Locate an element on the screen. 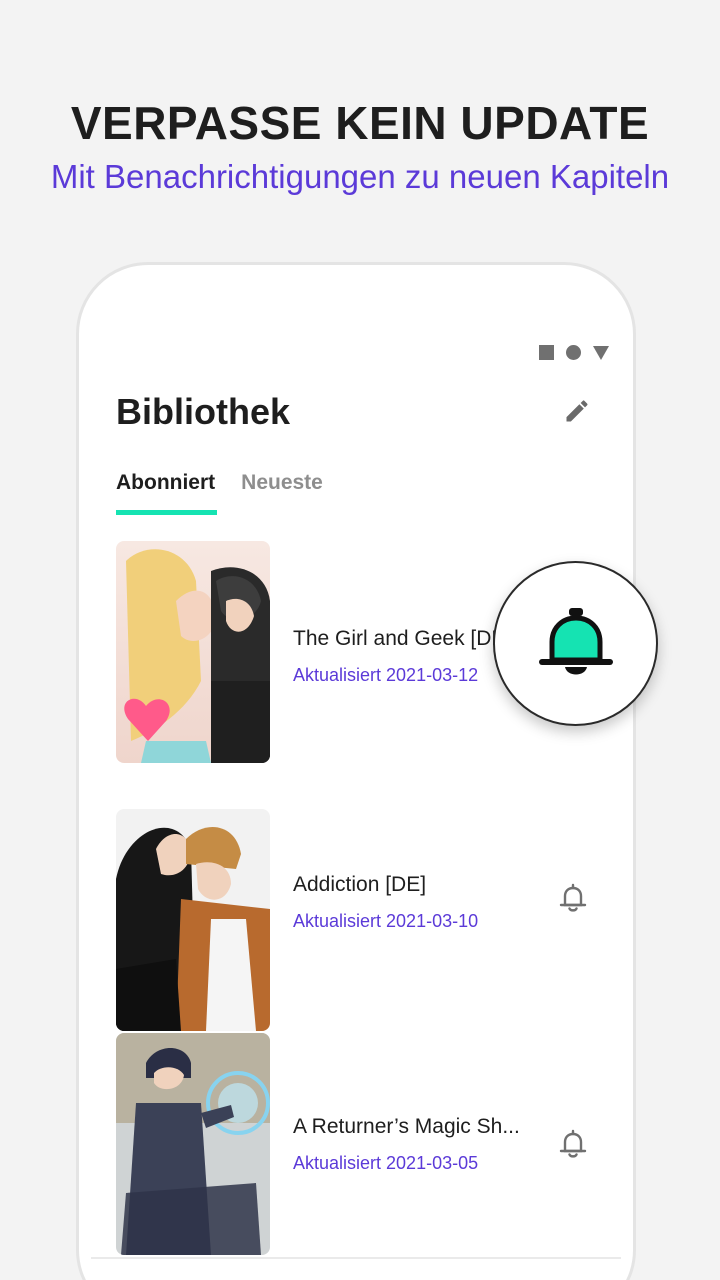  list-item: Addiction [DE] Aktualisiert 2021-03-10 is located at coordinates (366, 920).